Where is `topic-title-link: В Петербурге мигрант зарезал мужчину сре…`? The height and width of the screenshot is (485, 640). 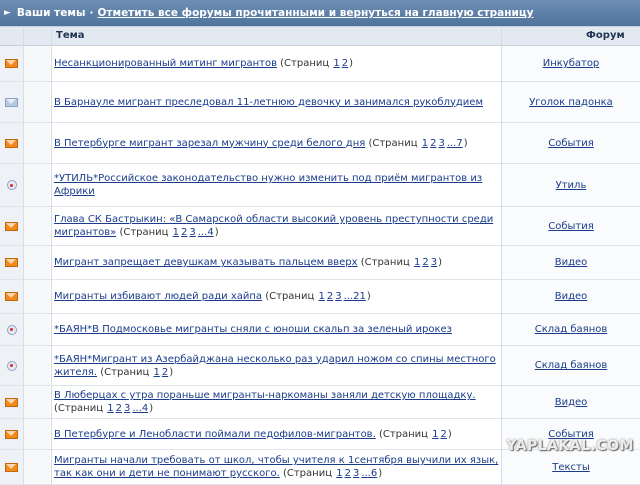 topic-title-link: В Петербурге мигрант зарезал мужчину сре… is located at coordinates (209, 143).